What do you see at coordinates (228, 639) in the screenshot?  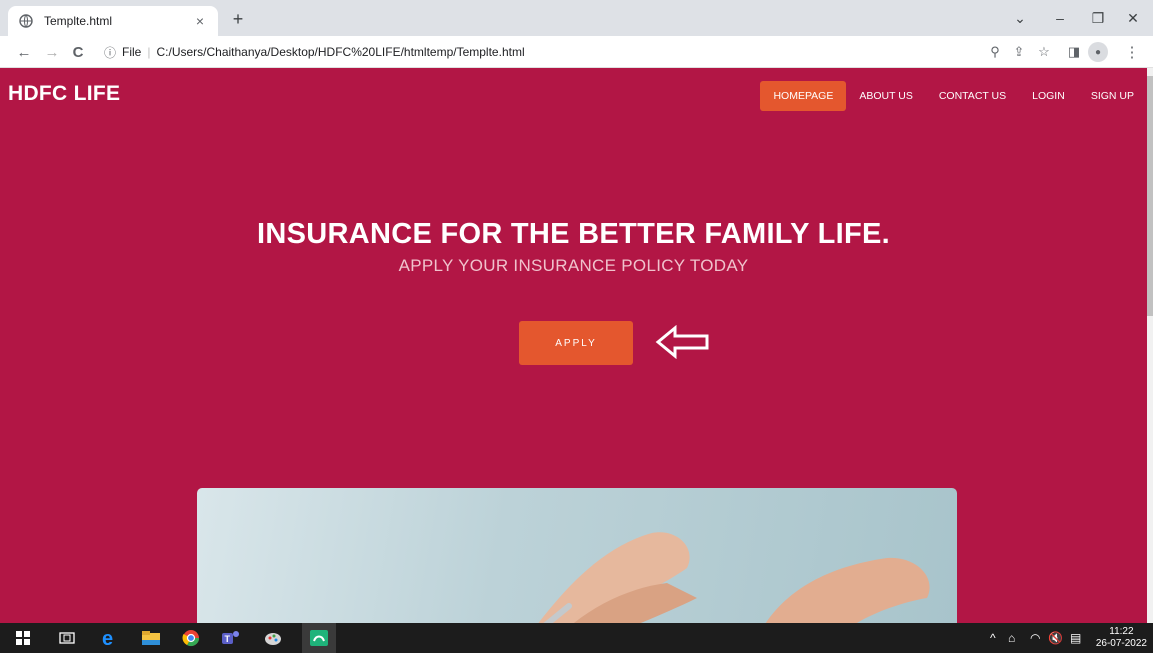 I see `svg-text: T` at bounding box center [228, 639].